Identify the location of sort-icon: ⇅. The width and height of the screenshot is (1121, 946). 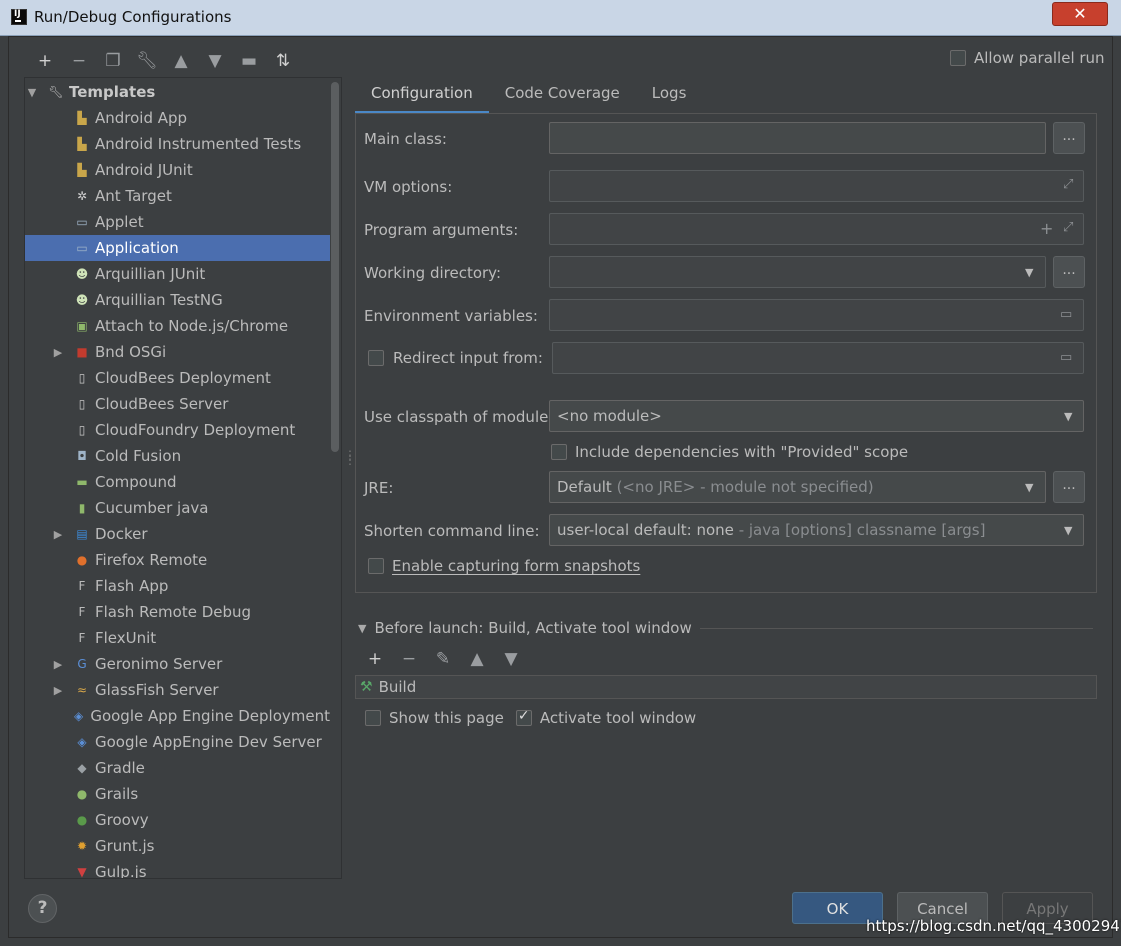
(283, 61).